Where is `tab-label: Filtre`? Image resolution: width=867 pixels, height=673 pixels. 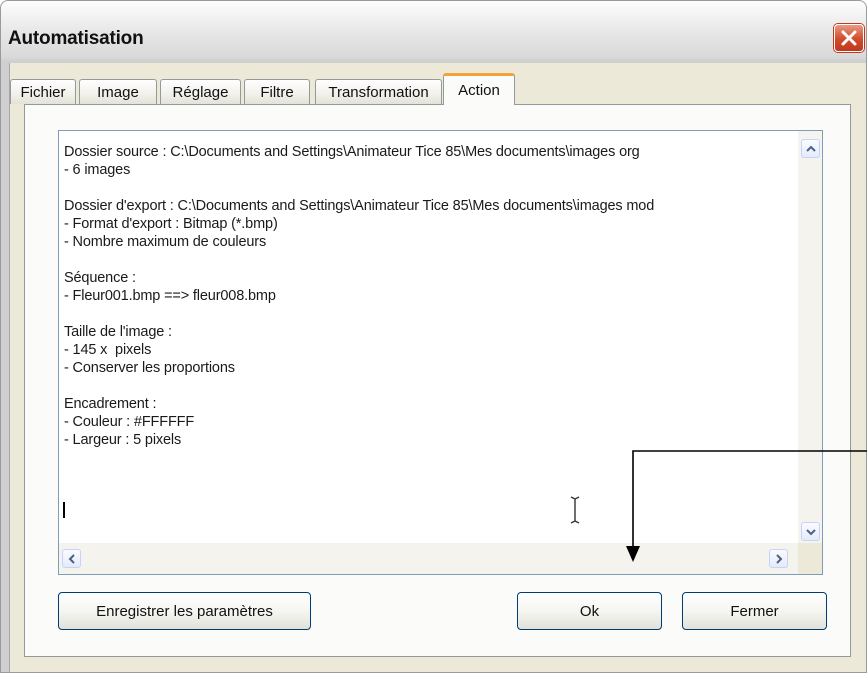 tab-label: Filtre is located at coordinates (277, 92).